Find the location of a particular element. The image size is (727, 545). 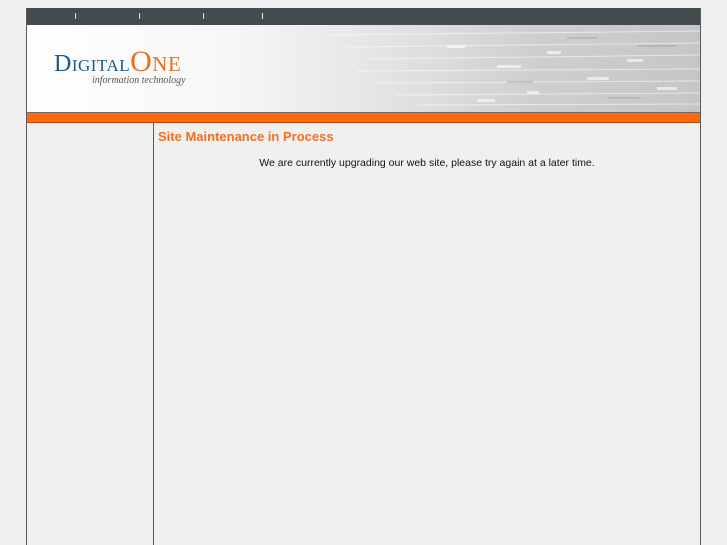

company-logo: DigitalOne information technology is located at coordinates (139, 70).